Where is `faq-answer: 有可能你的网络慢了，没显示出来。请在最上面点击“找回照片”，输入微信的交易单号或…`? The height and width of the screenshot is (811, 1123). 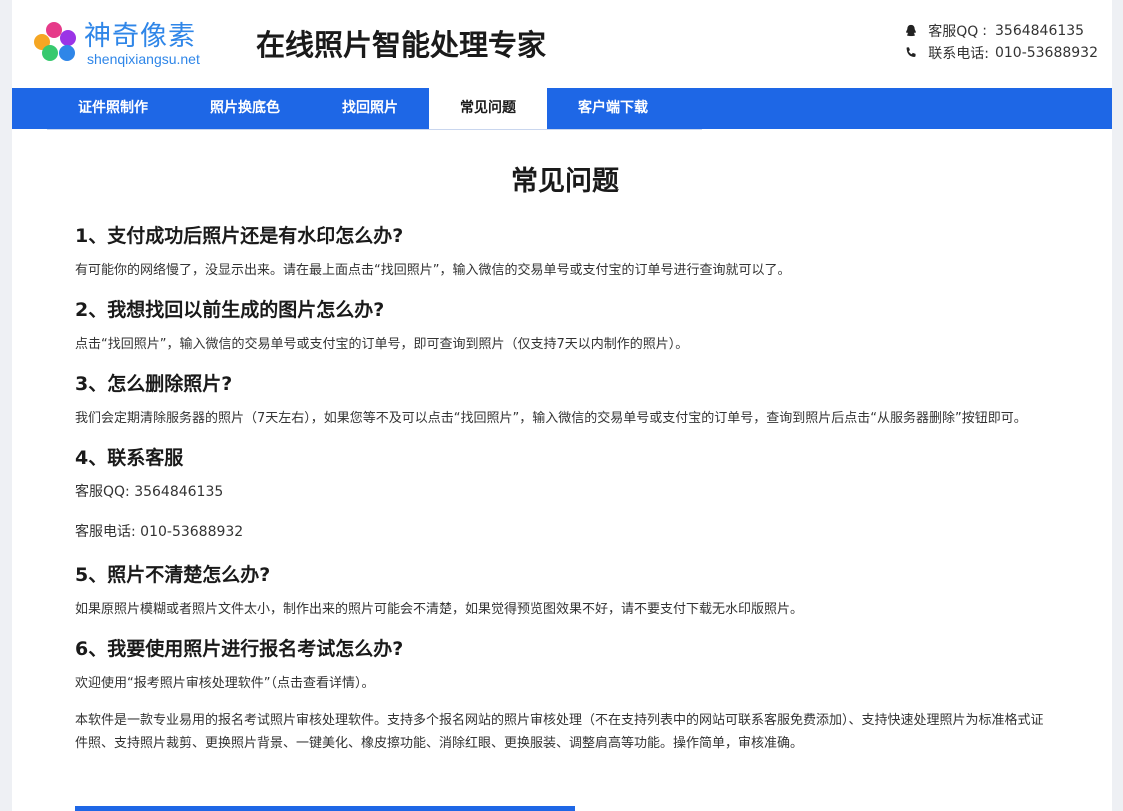 faq-answer: 有可能你的网络慢了，没显示出来。请在最上面点击“找回照片”，输入微信的交易单号或… is located at coordinates (433, 270).